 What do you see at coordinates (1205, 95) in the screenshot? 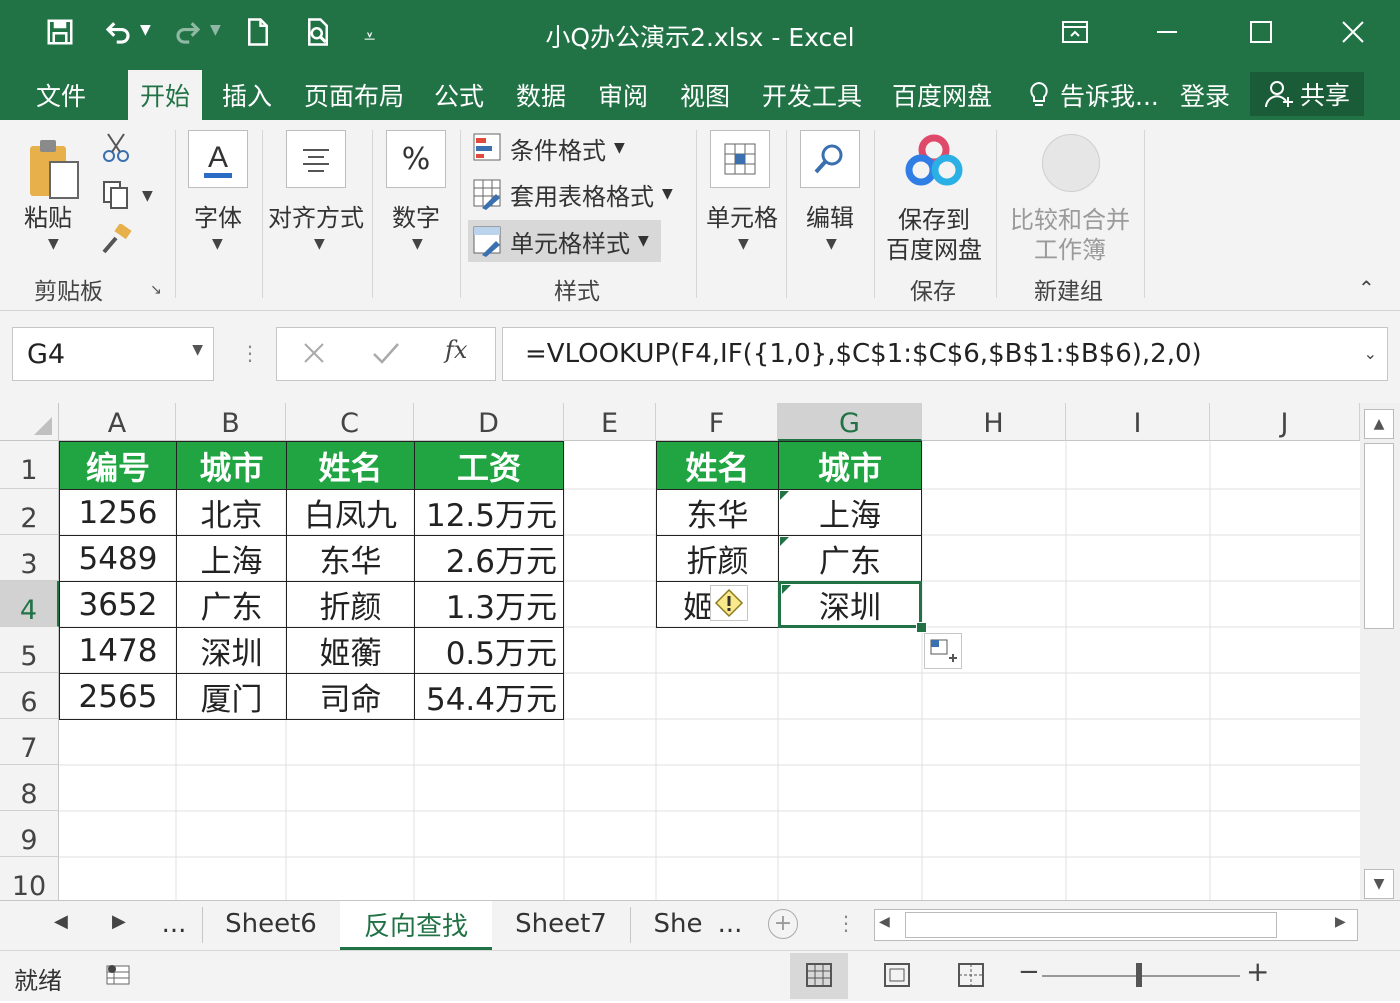
I see `login-link: 登录` at bounding box center [1205, 95].